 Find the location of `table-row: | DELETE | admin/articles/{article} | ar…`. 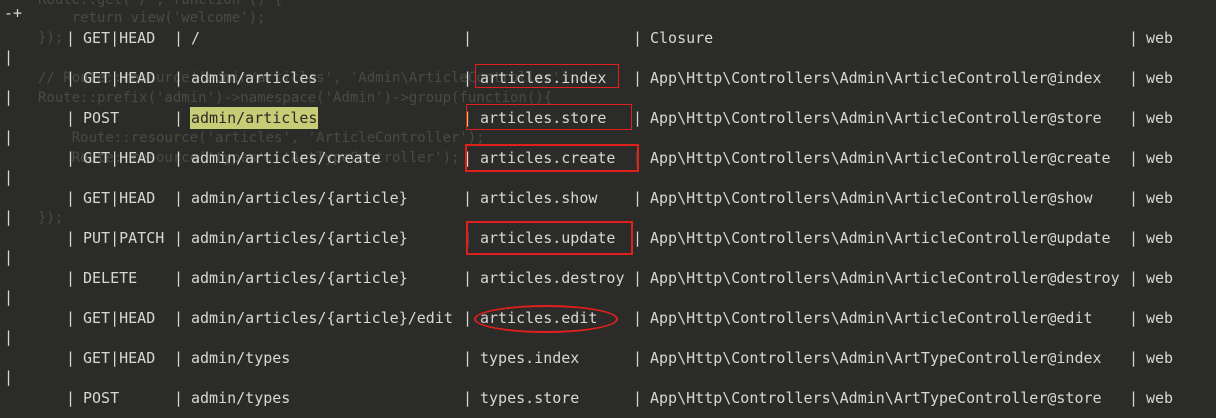

table-row: | DELETE | admin/articles/{article} | ar… is located at coordinates (608, 278).